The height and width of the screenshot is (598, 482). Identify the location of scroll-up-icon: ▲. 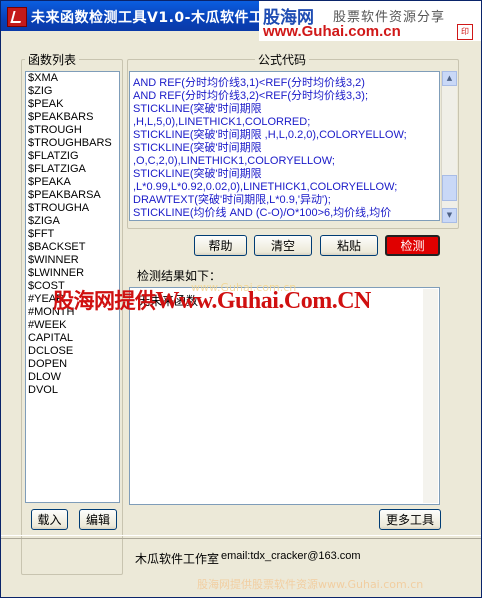
(449, 78).